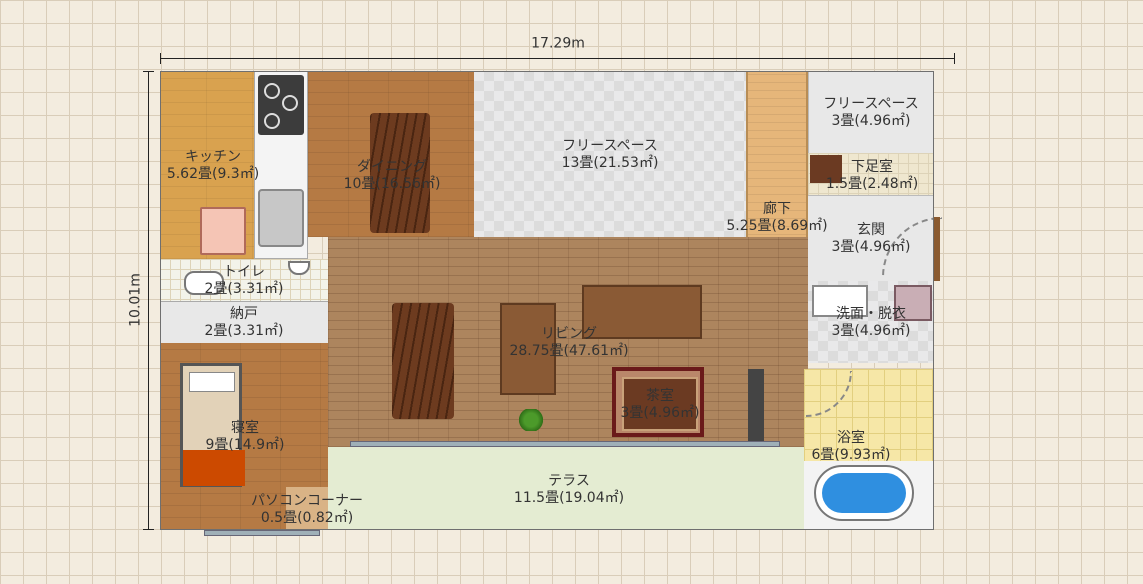 The height and width of the screenshot is (584, 1143). Describe the element at coordinates (558, 43) in the screenshot. I see `width-dimension-label: 17.29m` at that location.